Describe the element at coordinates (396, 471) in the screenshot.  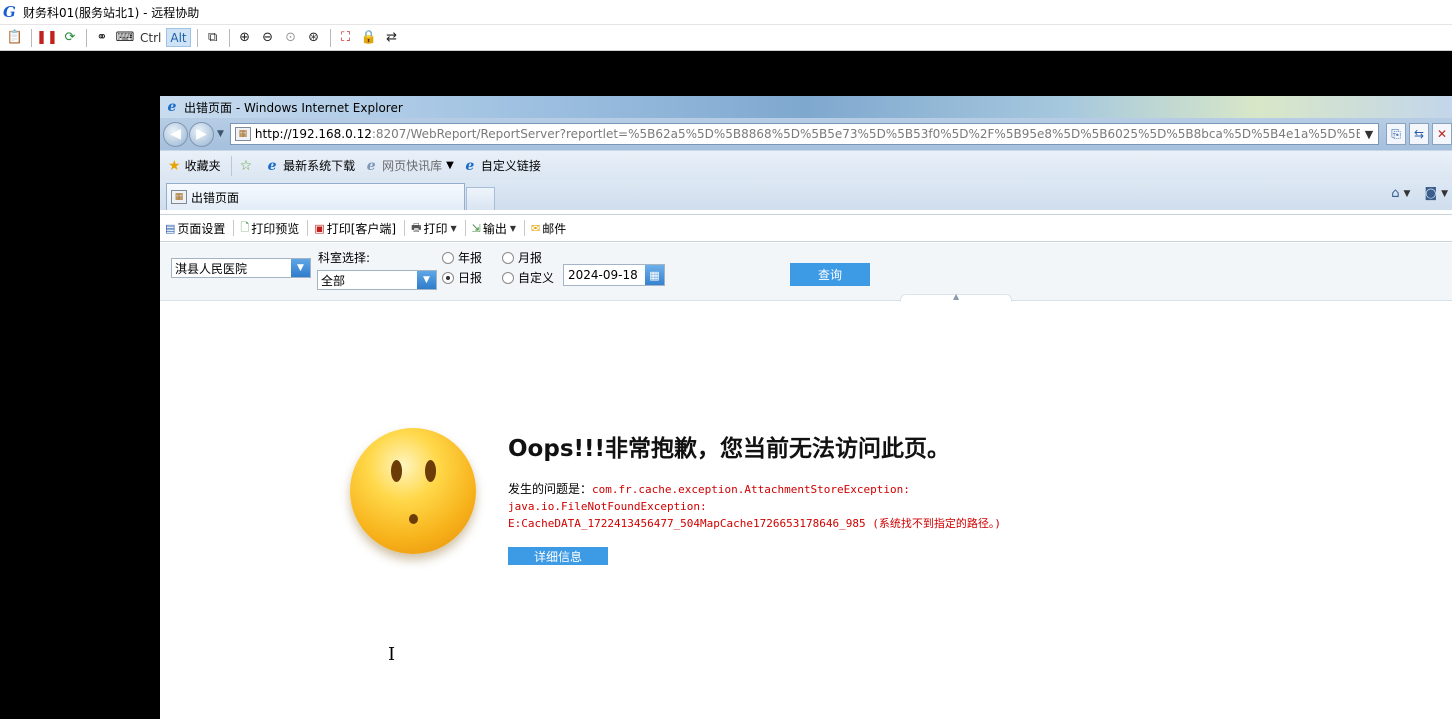
I see `eye-left` at that location.